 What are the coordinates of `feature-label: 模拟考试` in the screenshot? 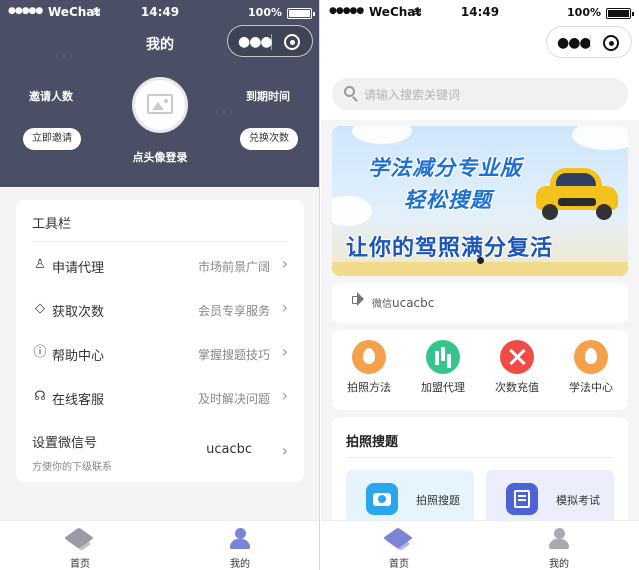 It's located at (578, 500).